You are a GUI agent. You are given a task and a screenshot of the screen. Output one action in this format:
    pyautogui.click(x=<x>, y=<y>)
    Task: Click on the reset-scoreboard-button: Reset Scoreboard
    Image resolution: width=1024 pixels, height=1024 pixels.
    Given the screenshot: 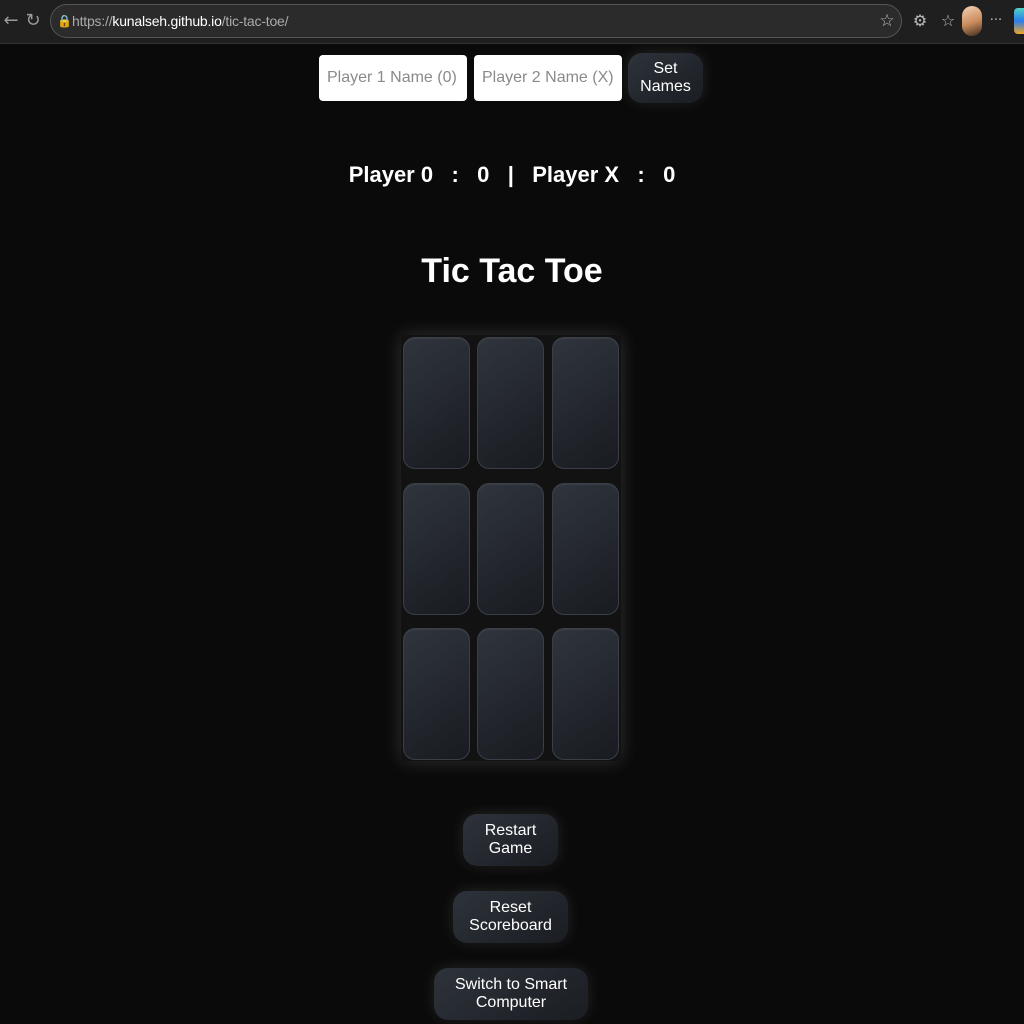 What is the action you would take?
    pyautogui.click(x=510, y=917)
    